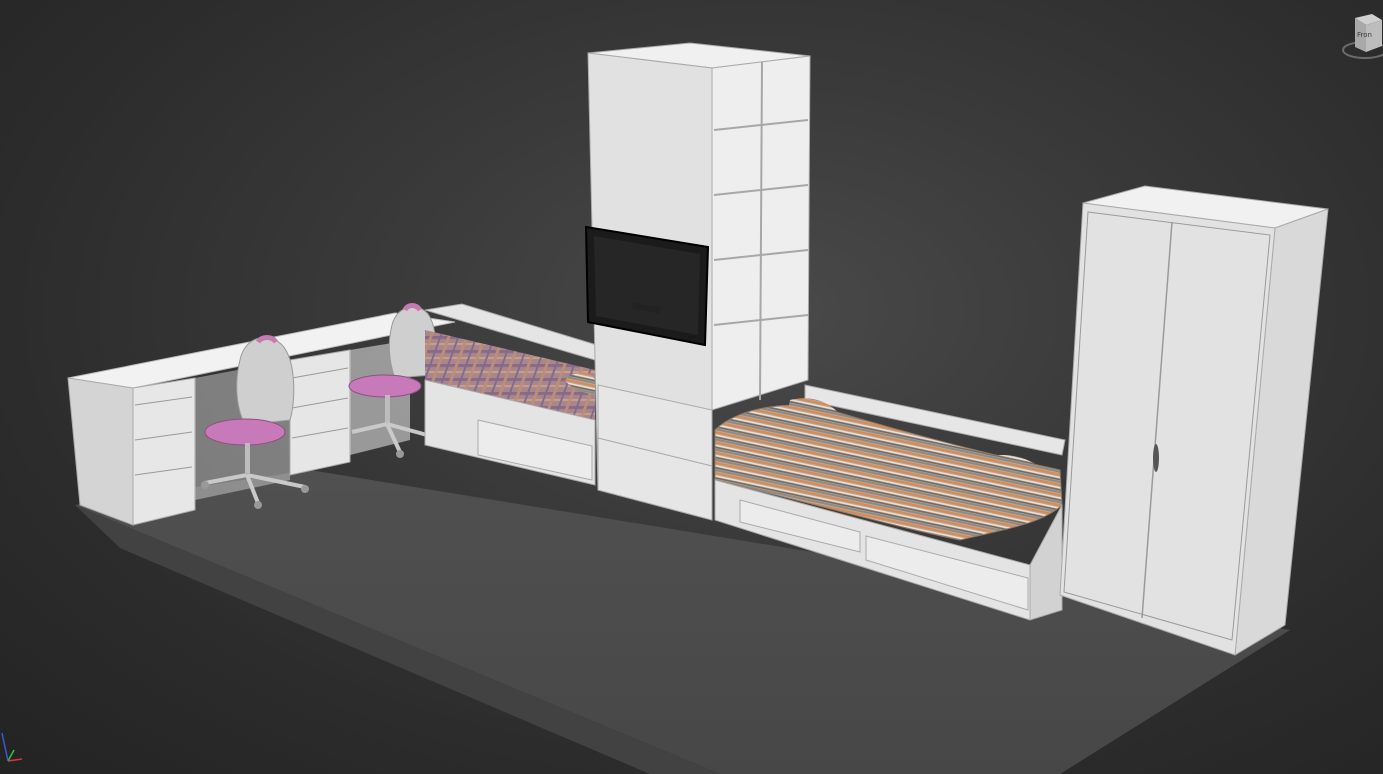  What do you see at coordinates (512, 394) in the screenshot?
I see `bed-plaid` at bounding box center [512, 394].